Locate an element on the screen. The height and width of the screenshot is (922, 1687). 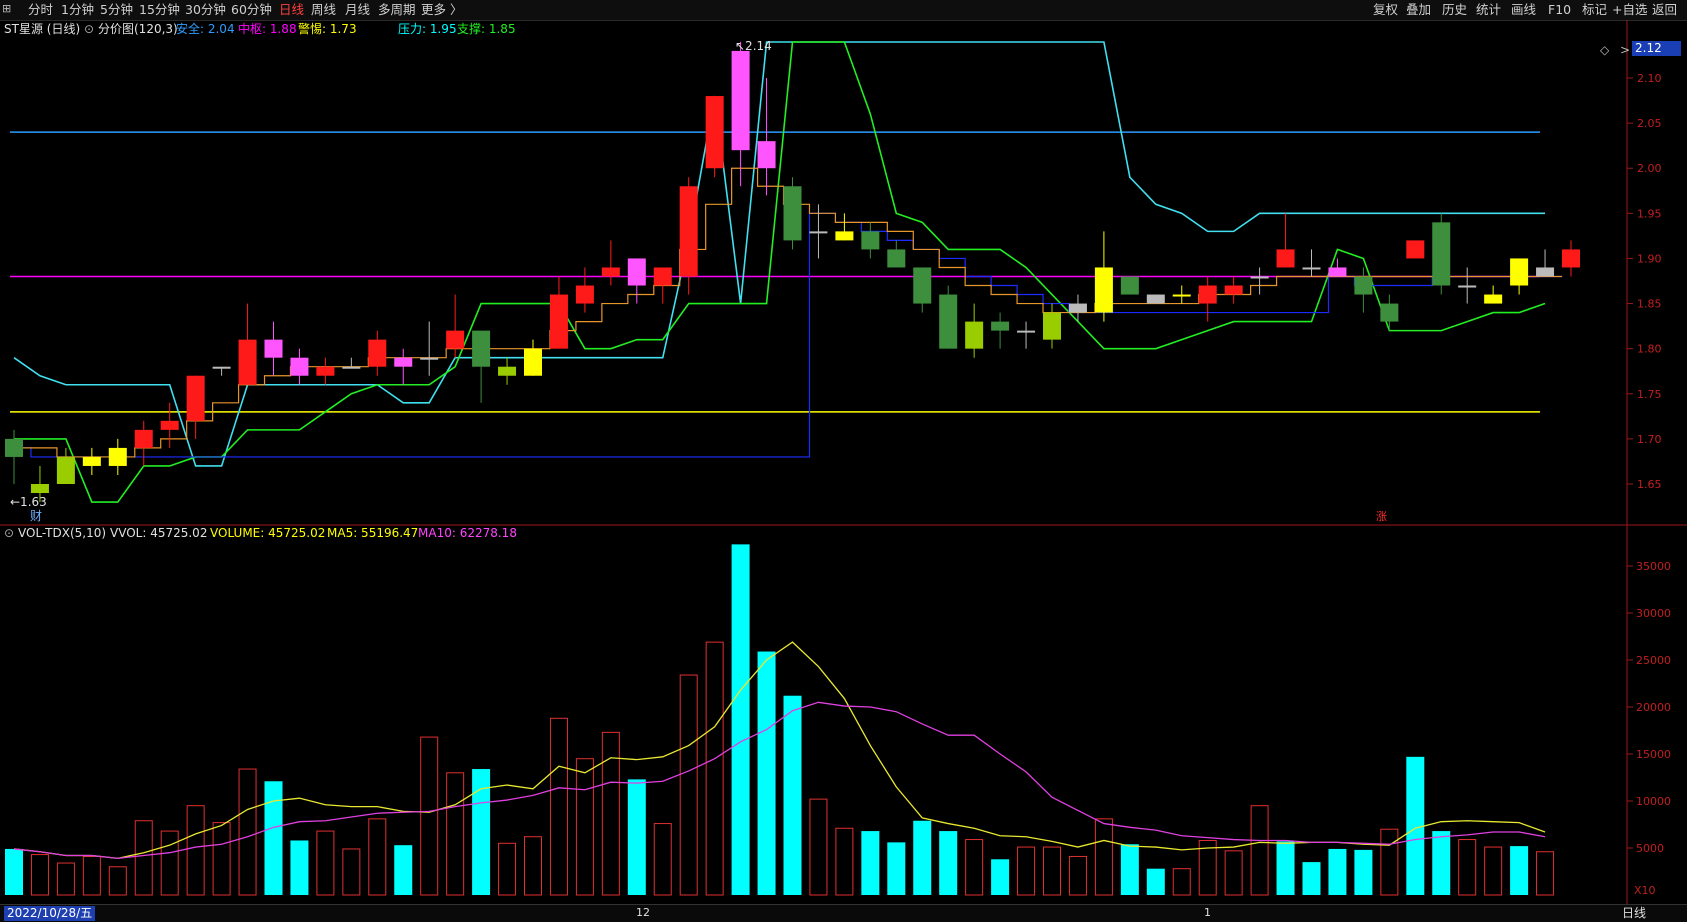
toolbar-action-0: 复权 is located at coordinates (1385, 10).